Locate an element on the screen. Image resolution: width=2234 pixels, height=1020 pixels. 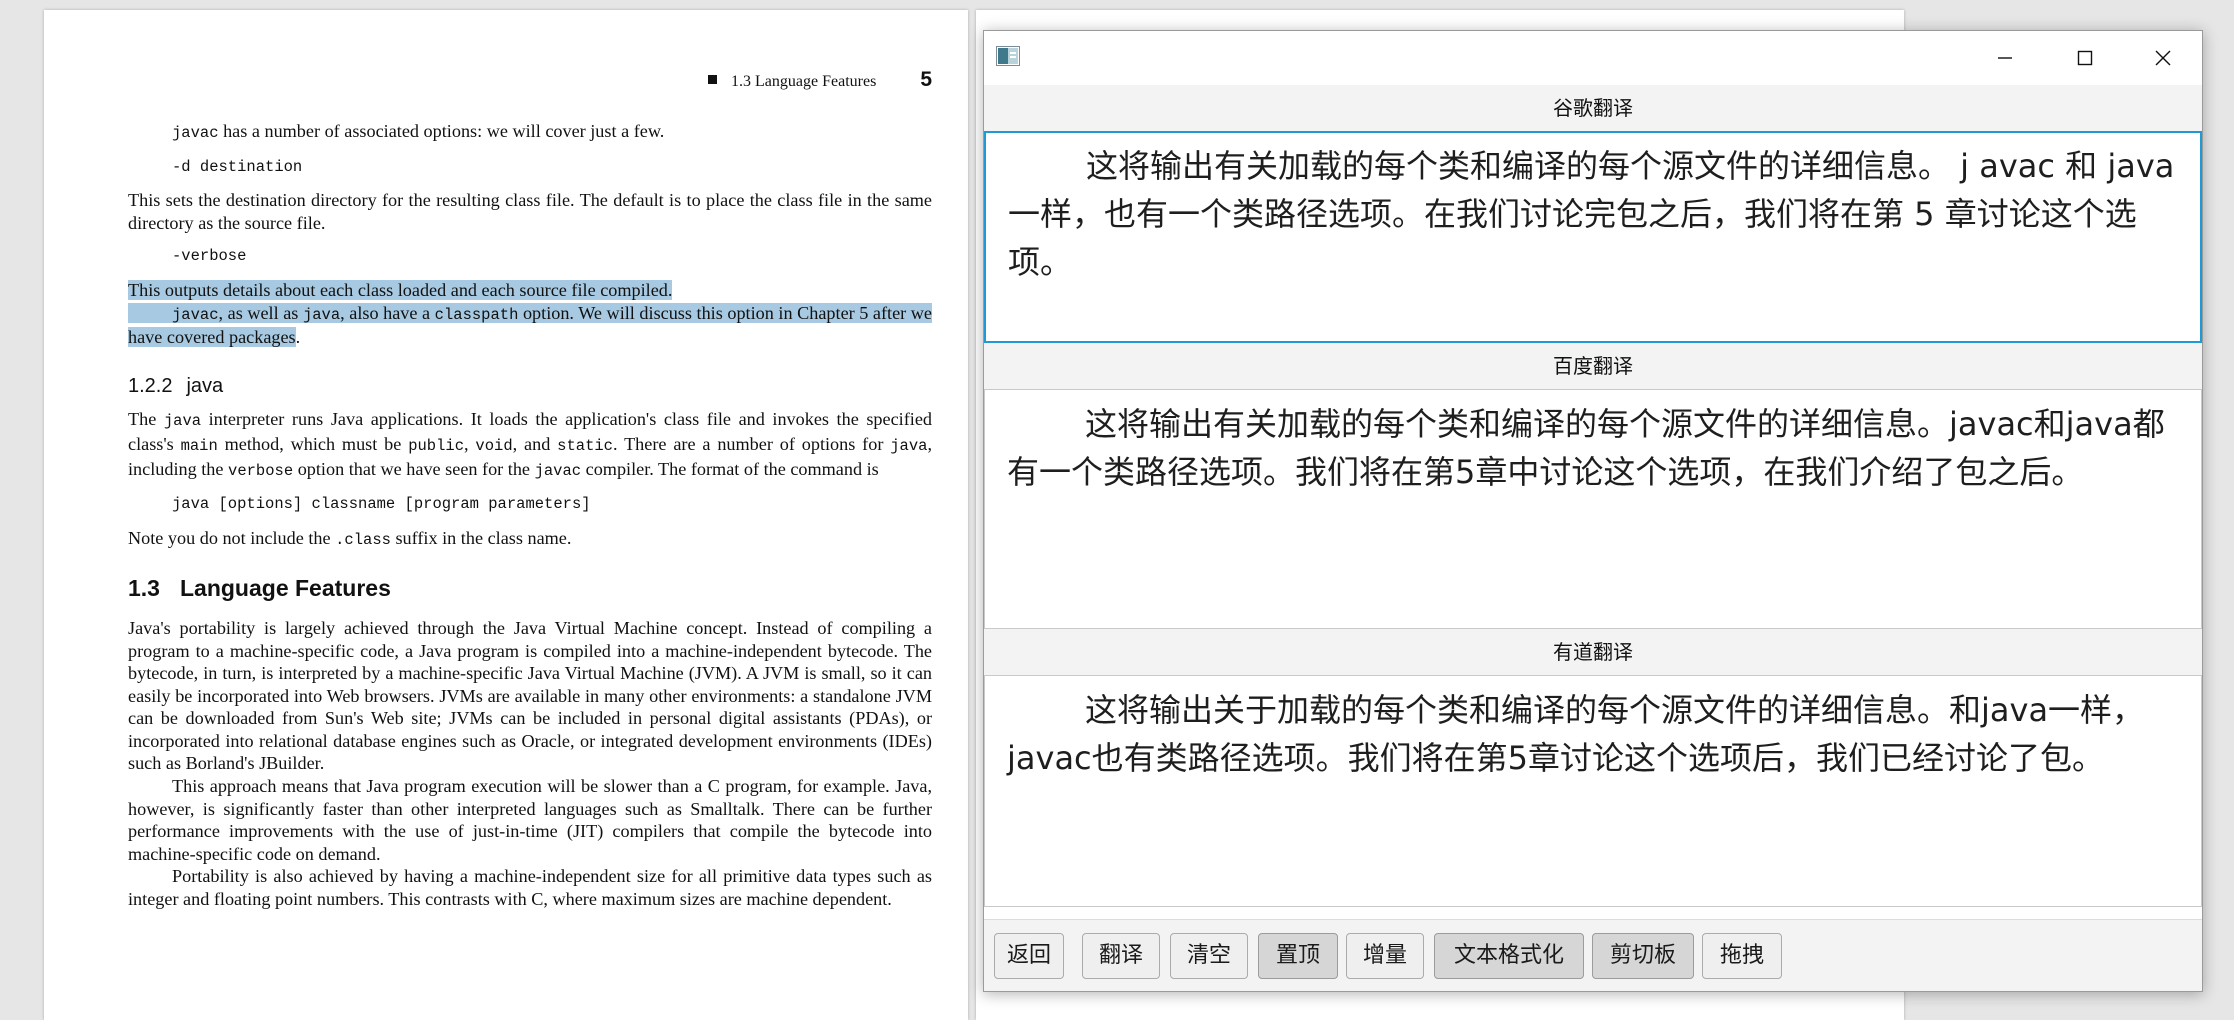
minimize-button is located at coordinates (2005, 58).